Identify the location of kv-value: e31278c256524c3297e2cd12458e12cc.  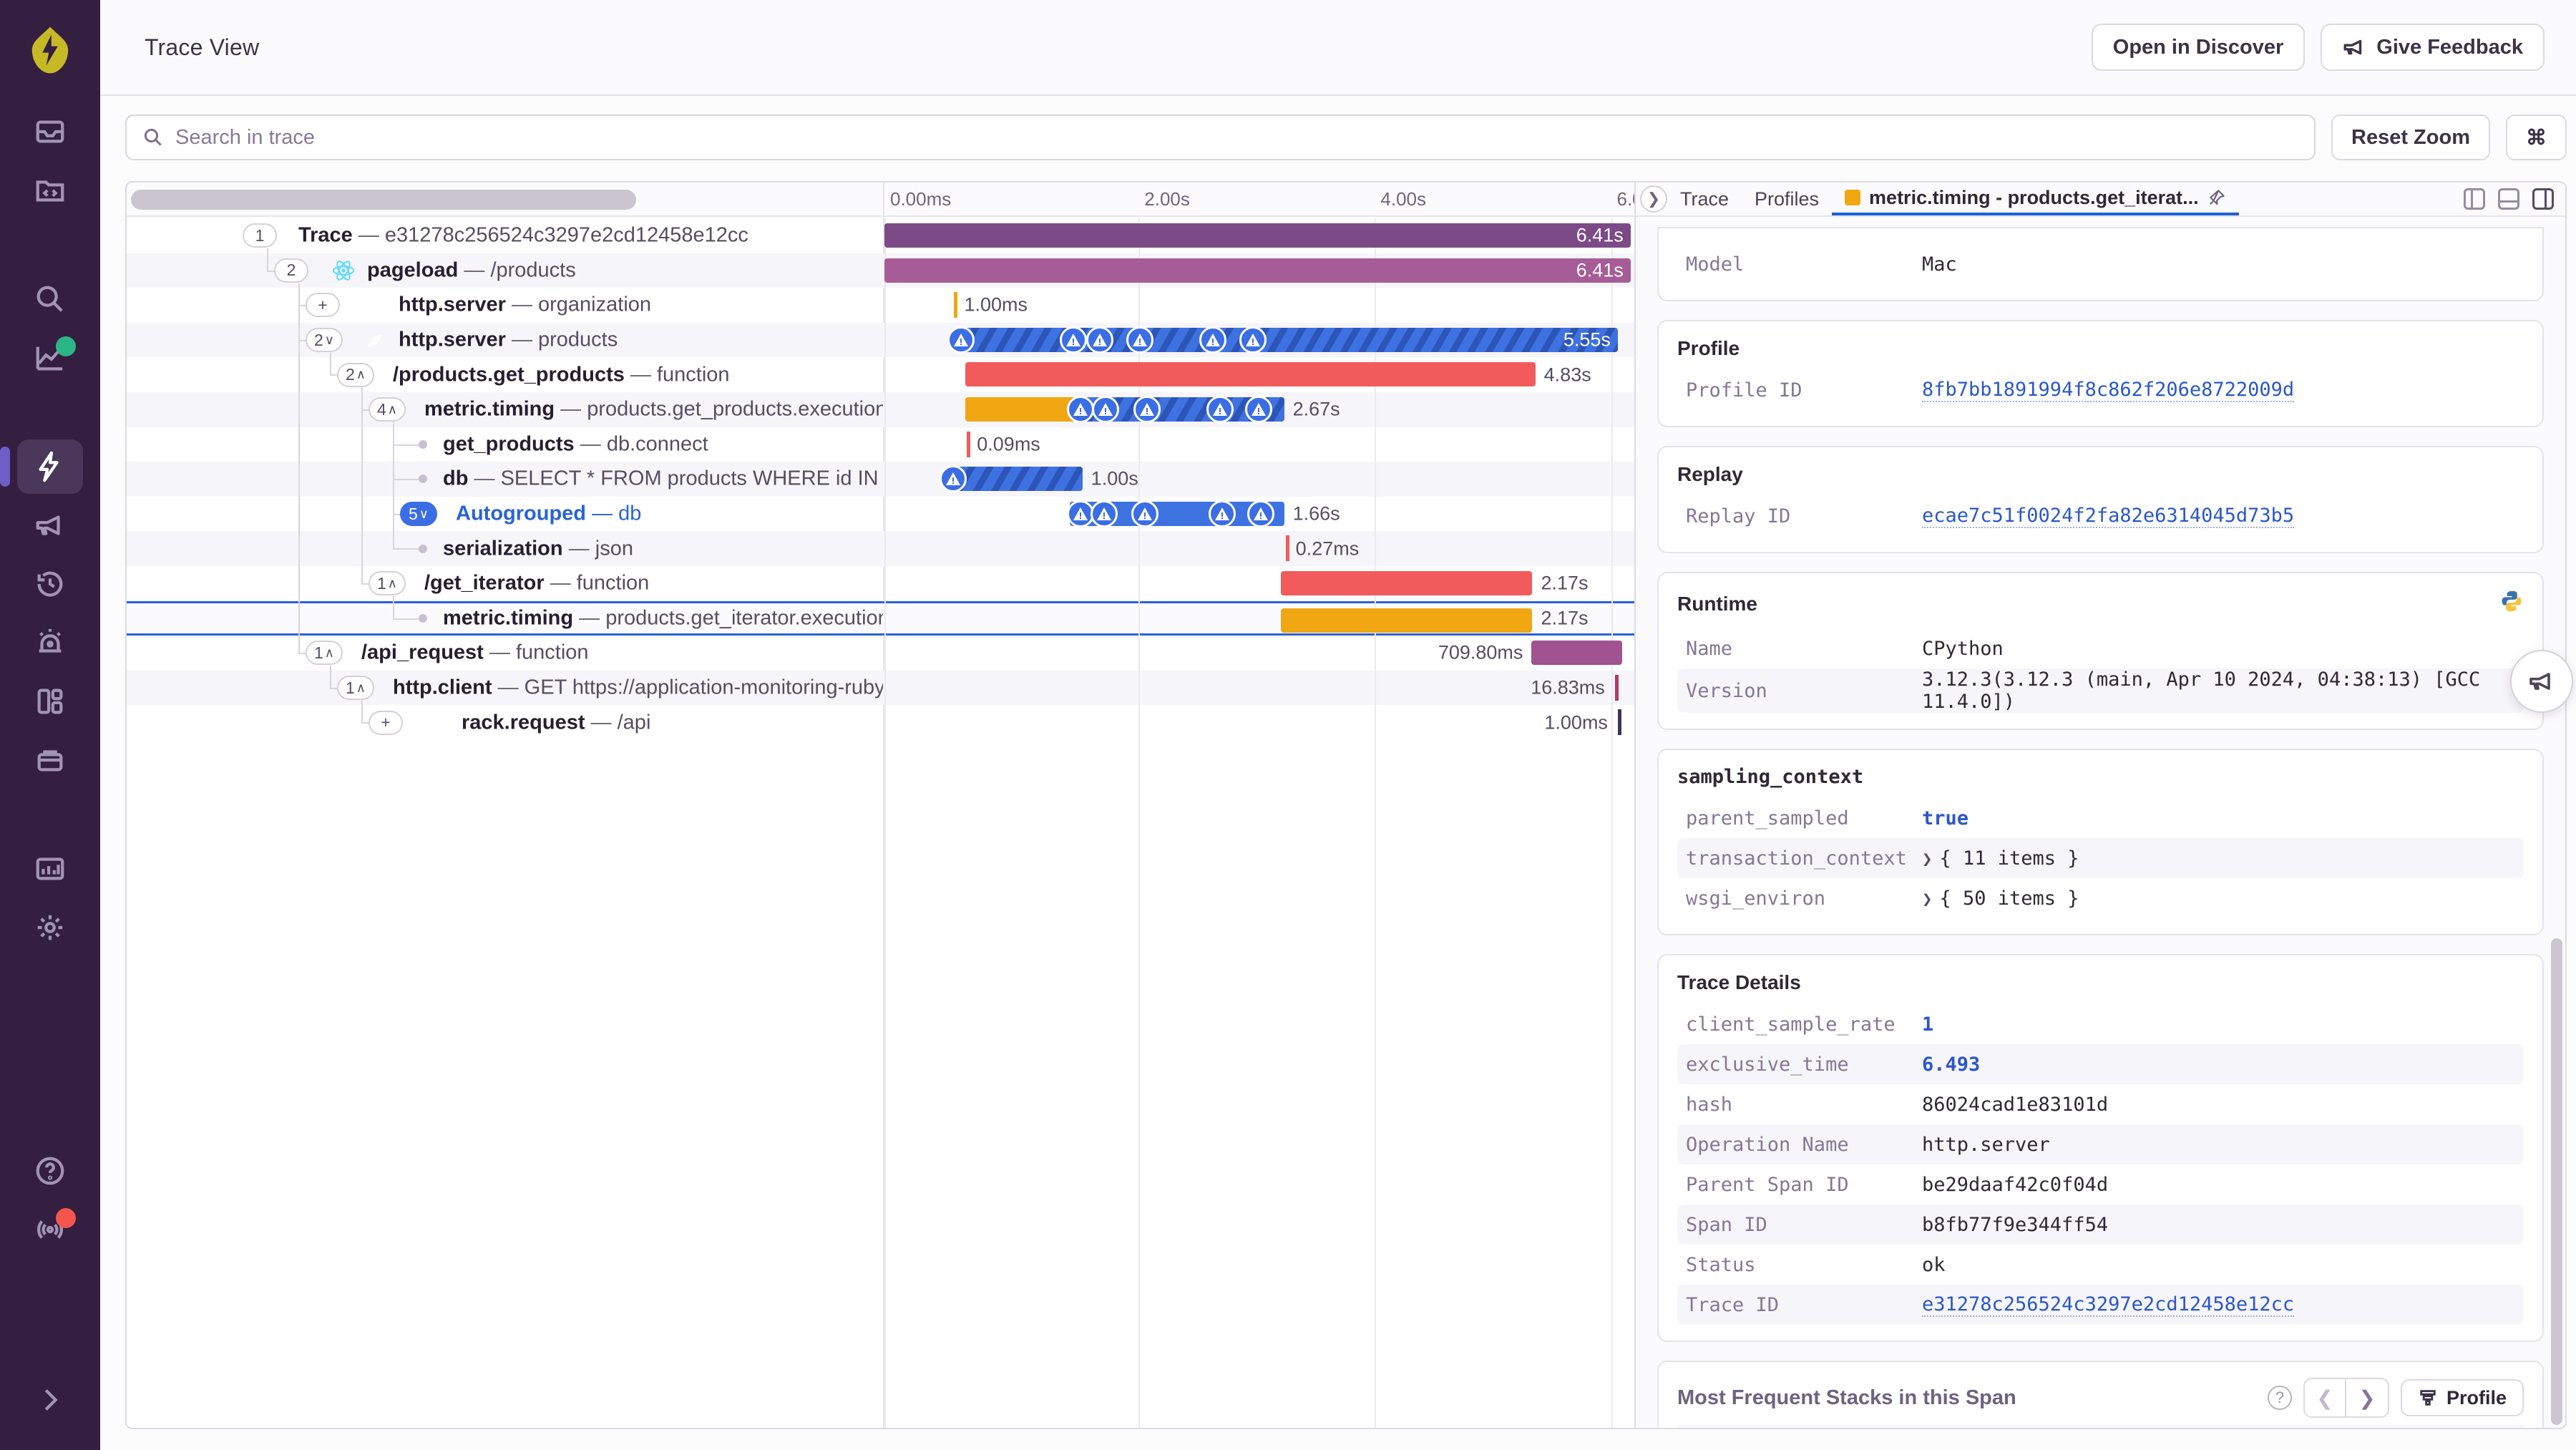
(2108, 1305).